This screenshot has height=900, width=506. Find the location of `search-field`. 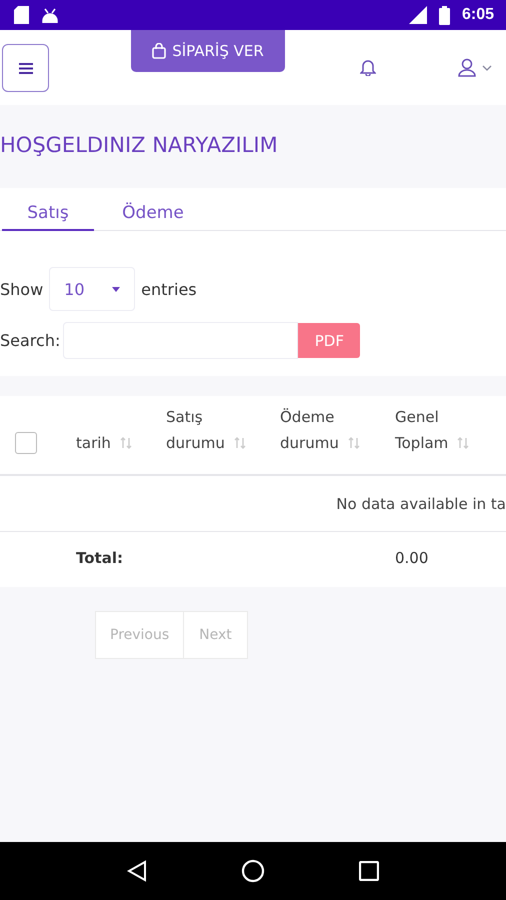

search-field is located at coordinates (180, 340).